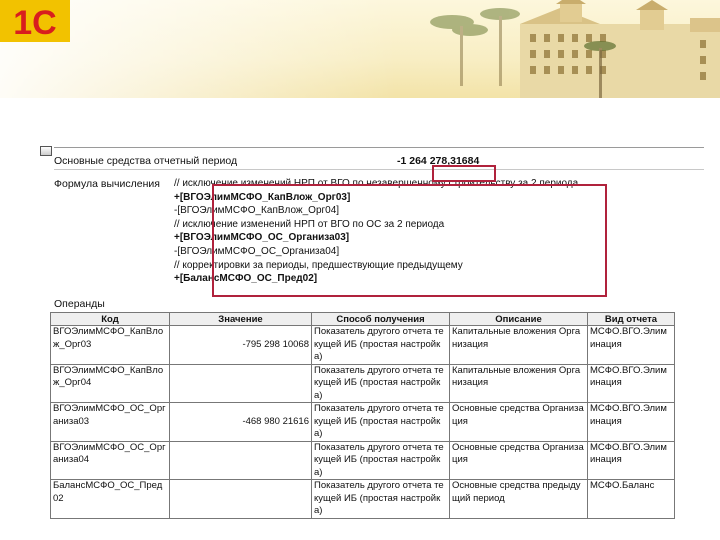 This screenshot has height=540, width=720. I want to click on cell-code: БалансМСФО_ОС_Пред02, so click(110, 499).